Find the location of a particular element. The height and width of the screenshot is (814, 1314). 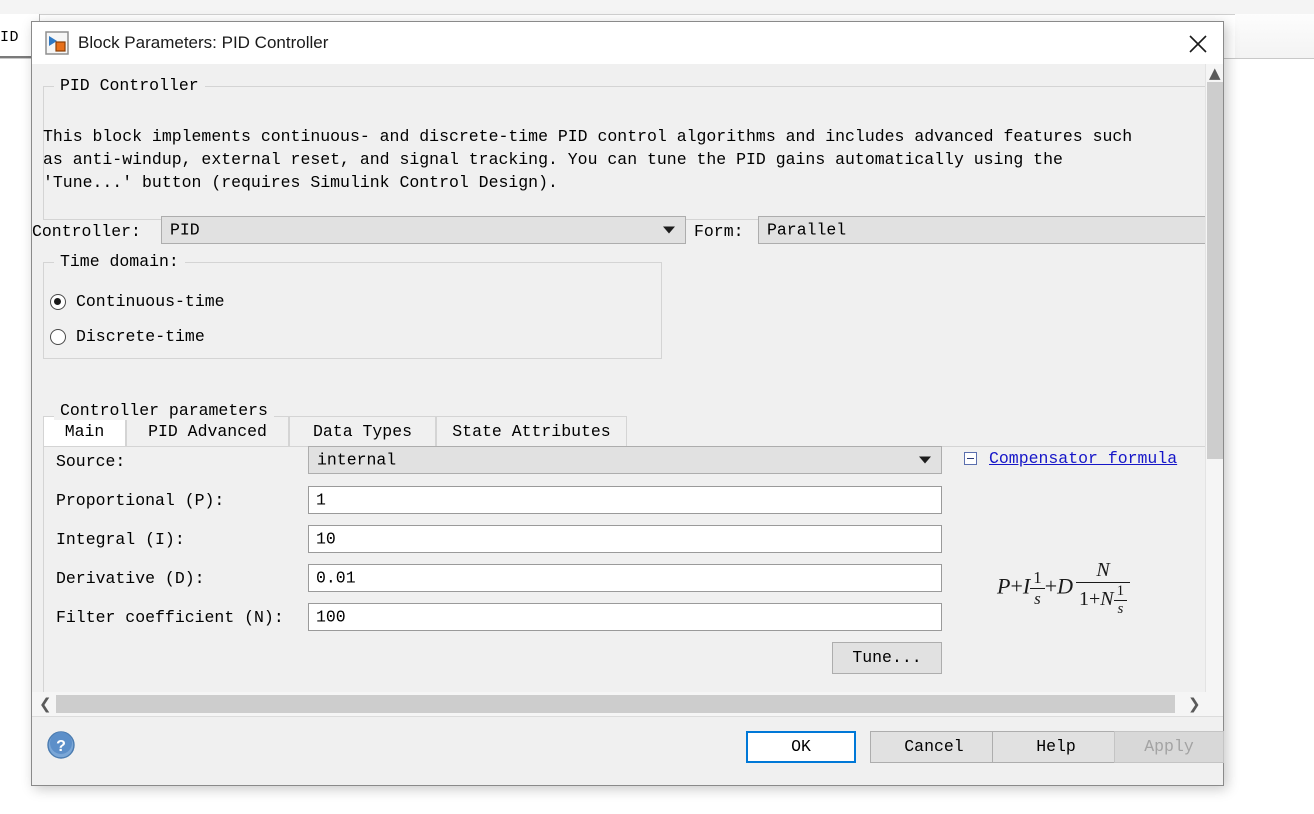

formula-num-n: N is located at coordinates (1103, 570).